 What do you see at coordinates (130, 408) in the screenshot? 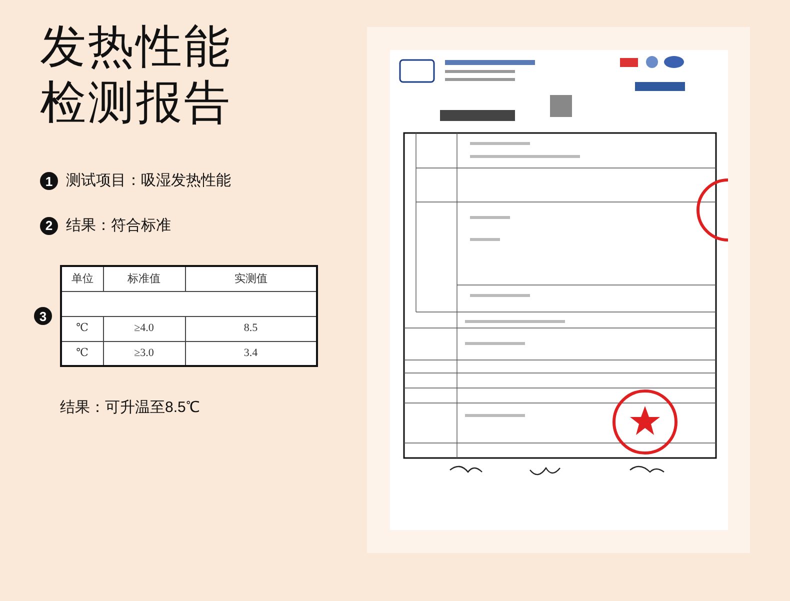
I see `result-text: 结果：可升温至8.5℃` at bounding box center [130, 408].